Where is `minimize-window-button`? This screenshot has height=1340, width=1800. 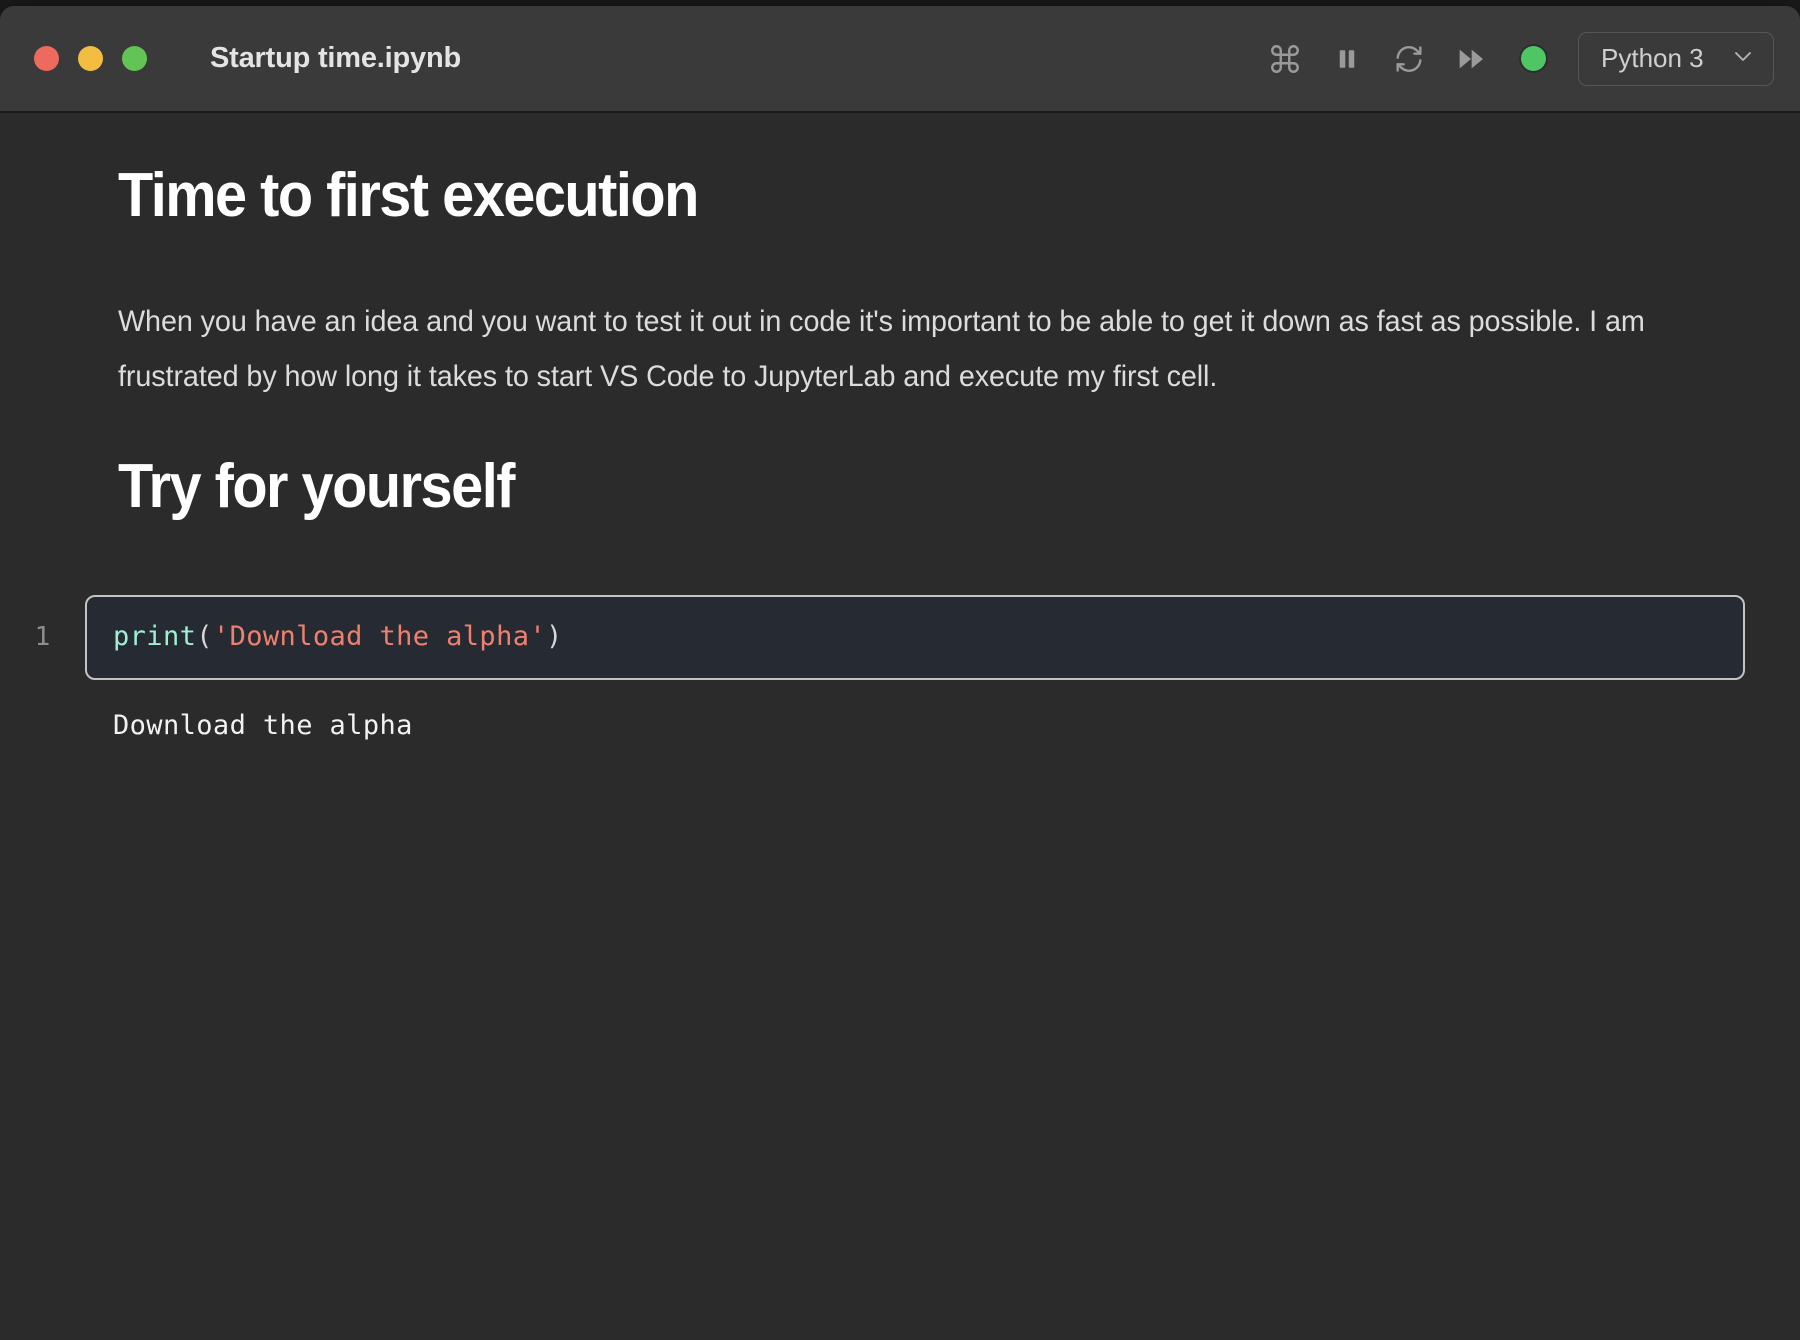 minimize-window-button is located at coordinates (90, 58).